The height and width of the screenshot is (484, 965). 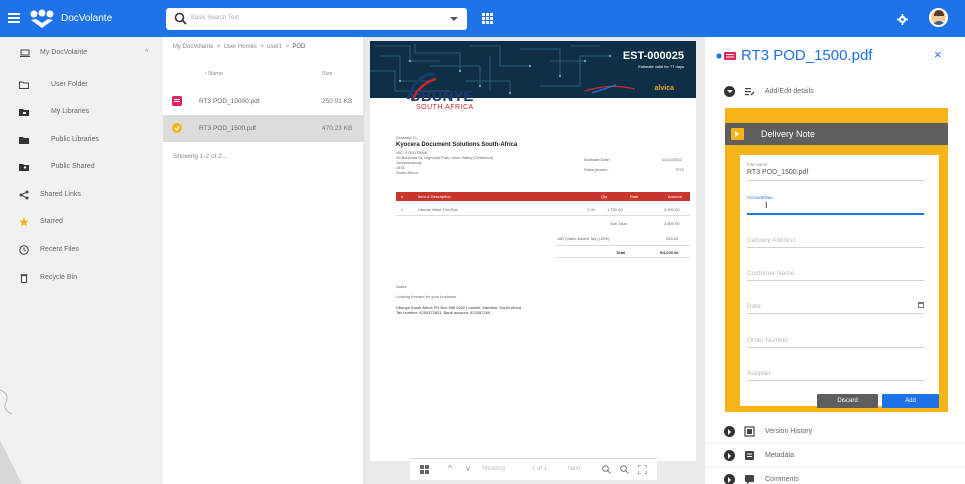 What do you see at coordinates (835, 432) in the screenshot?
I see `version-history-section: Version History` at bounding box center [835, 432].